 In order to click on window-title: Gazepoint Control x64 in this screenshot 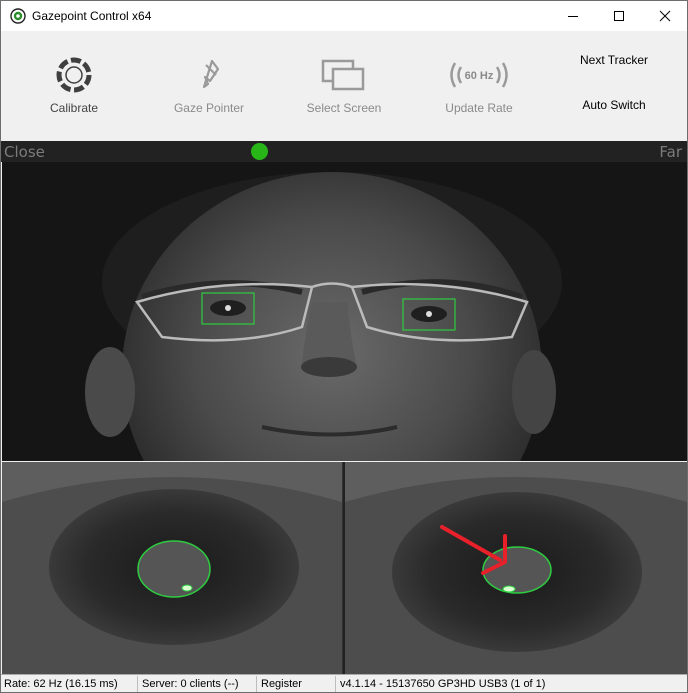, I will do `click(92, 16)`.